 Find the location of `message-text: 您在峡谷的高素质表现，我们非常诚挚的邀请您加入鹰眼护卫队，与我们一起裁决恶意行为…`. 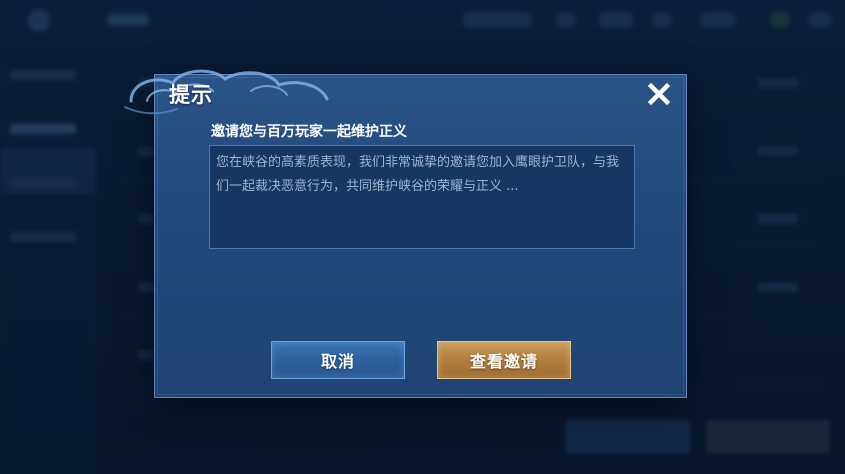

message-text: 您在峡谷的高素质表现，我们非常诚挚的邀请您加入鹰眼护卫队，与我们一起裁决恶意行为… is located at coordinates (418, 174).